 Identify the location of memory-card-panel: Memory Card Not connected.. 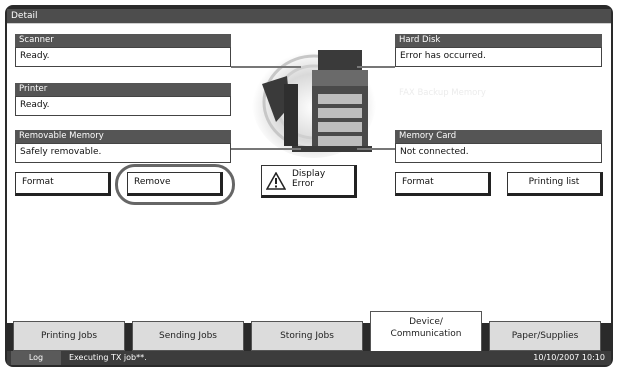
(498, 146).